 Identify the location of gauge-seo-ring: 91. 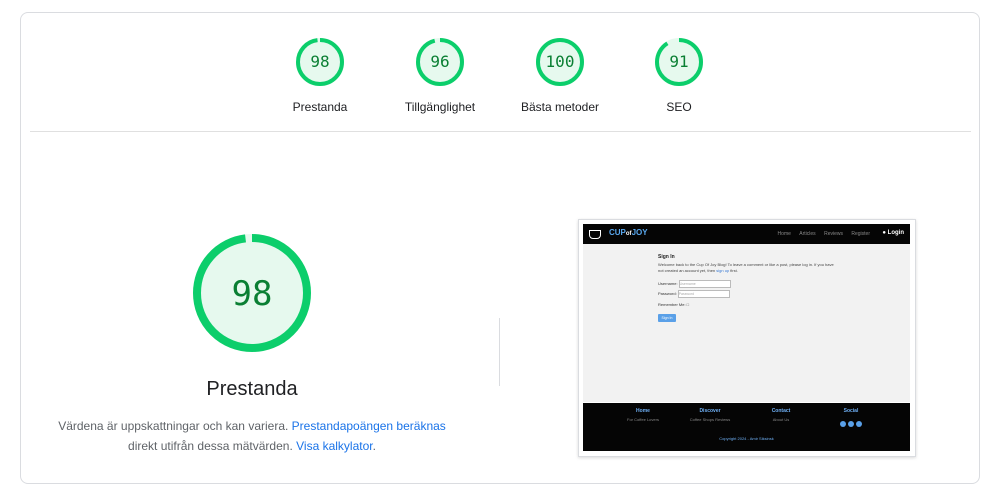
(679, 62).